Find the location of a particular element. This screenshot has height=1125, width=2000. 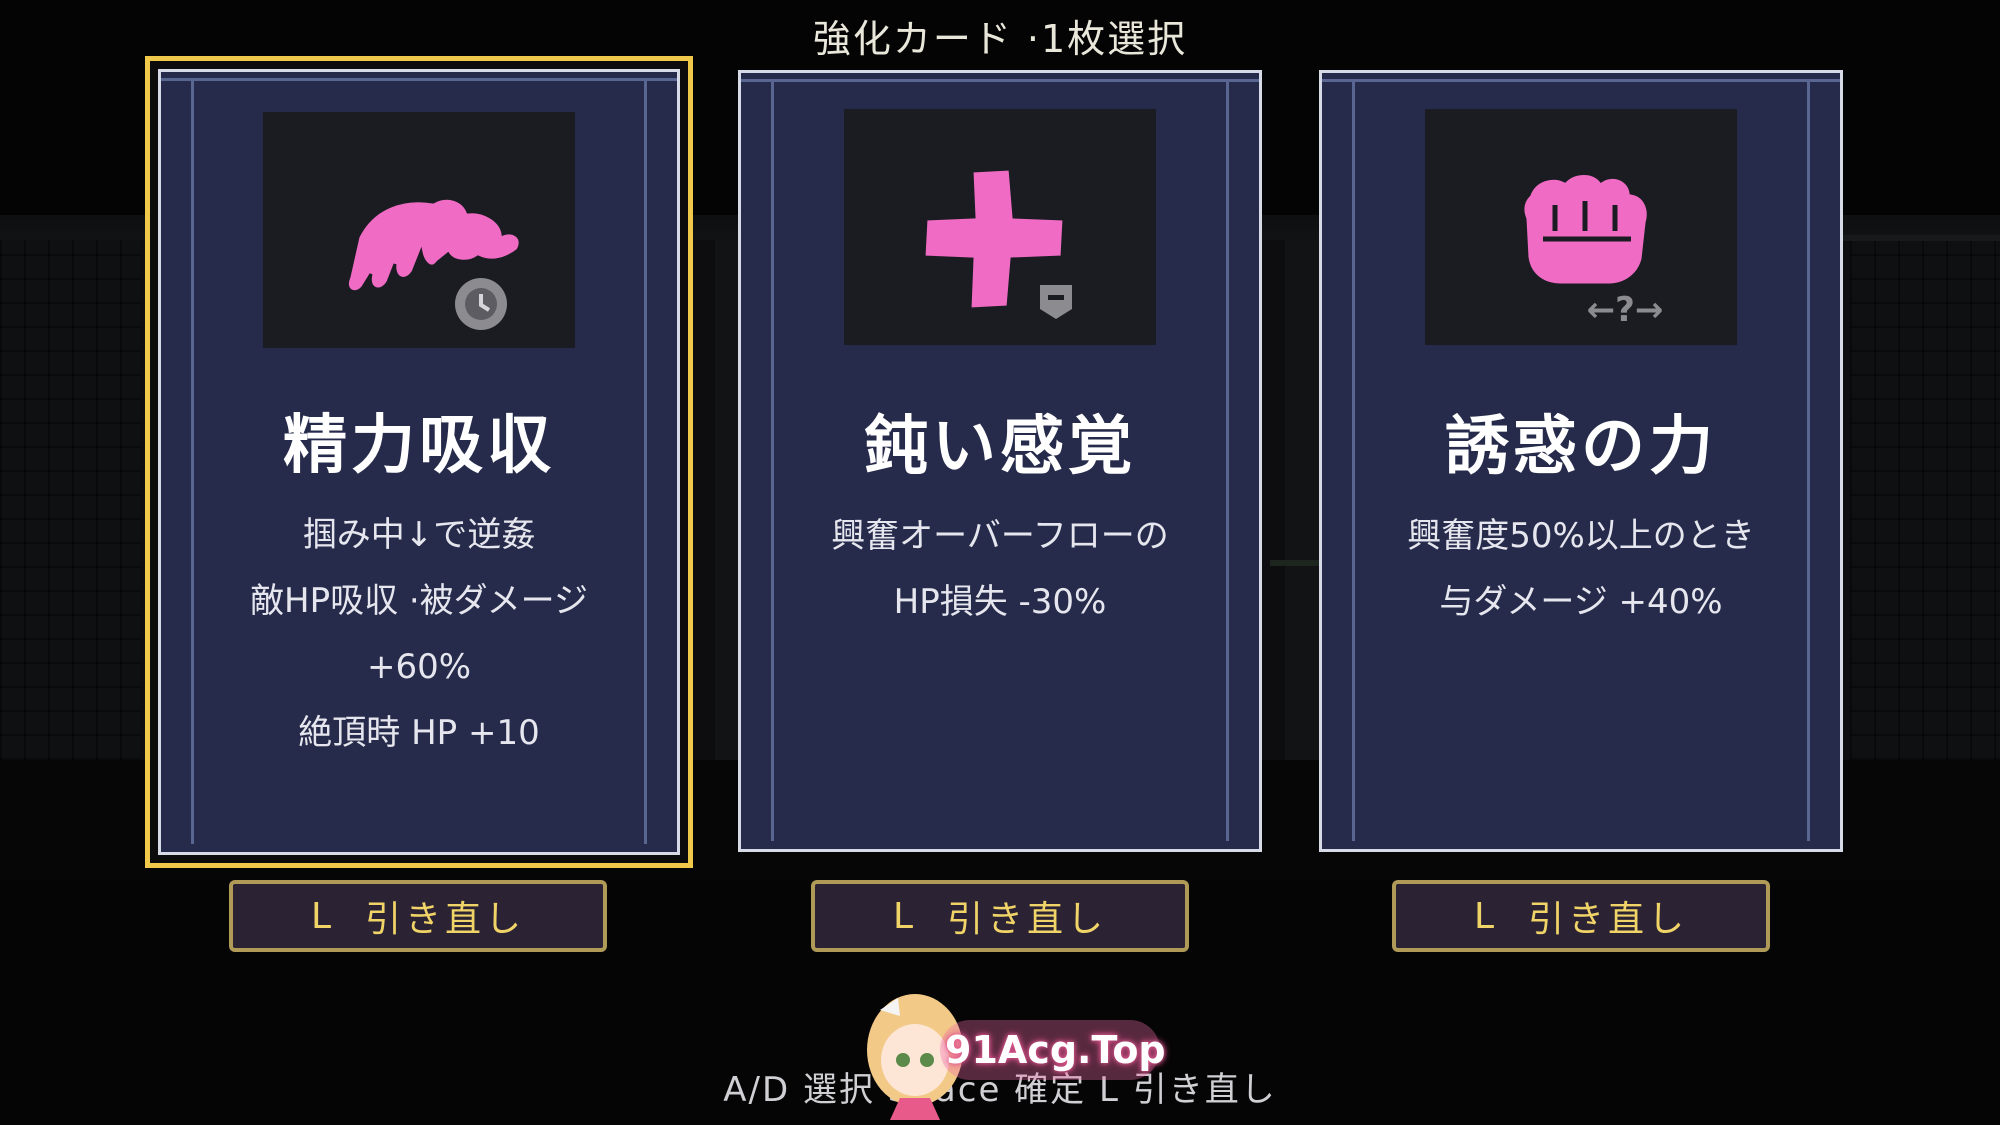

card-description: 掴み中↓で逆姦 敵HP吸収 ·被ダメージ +60% 絶頂時 HP +10 is located at coordinates (419, 634).